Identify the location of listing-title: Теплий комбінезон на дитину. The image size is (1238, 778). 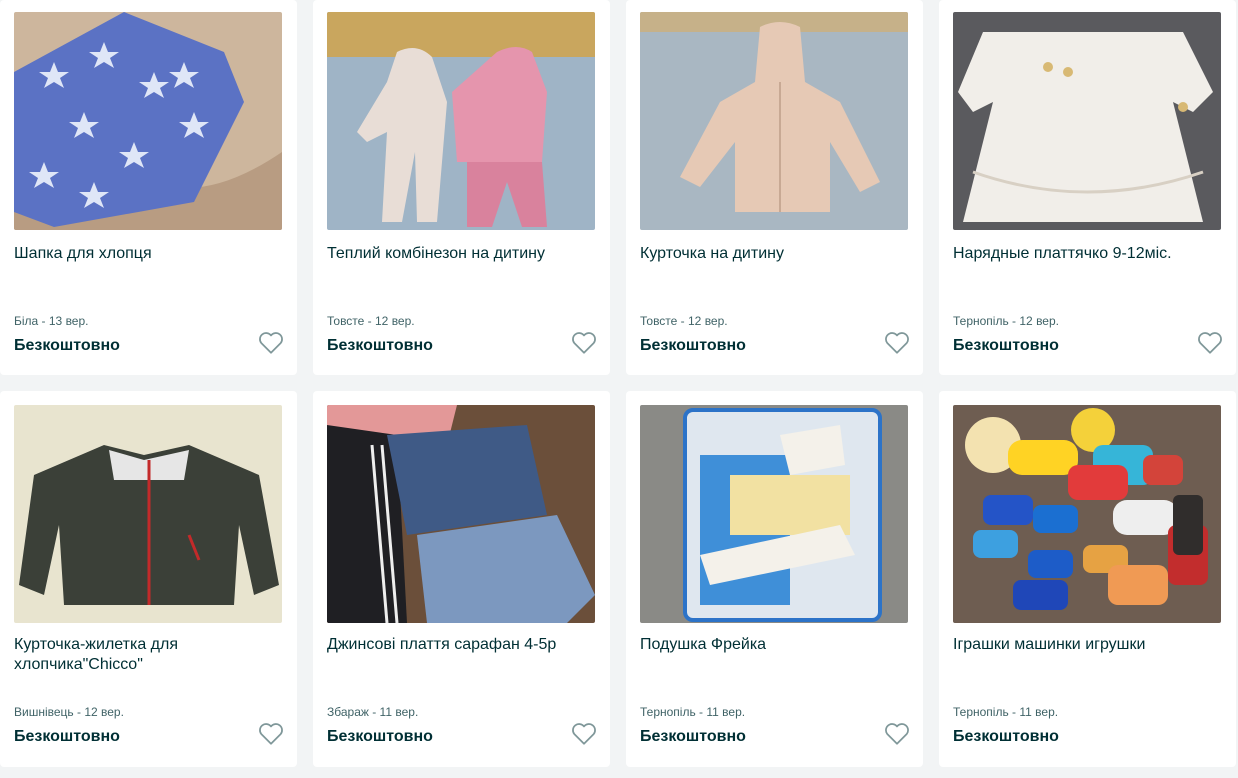
(458, 254).